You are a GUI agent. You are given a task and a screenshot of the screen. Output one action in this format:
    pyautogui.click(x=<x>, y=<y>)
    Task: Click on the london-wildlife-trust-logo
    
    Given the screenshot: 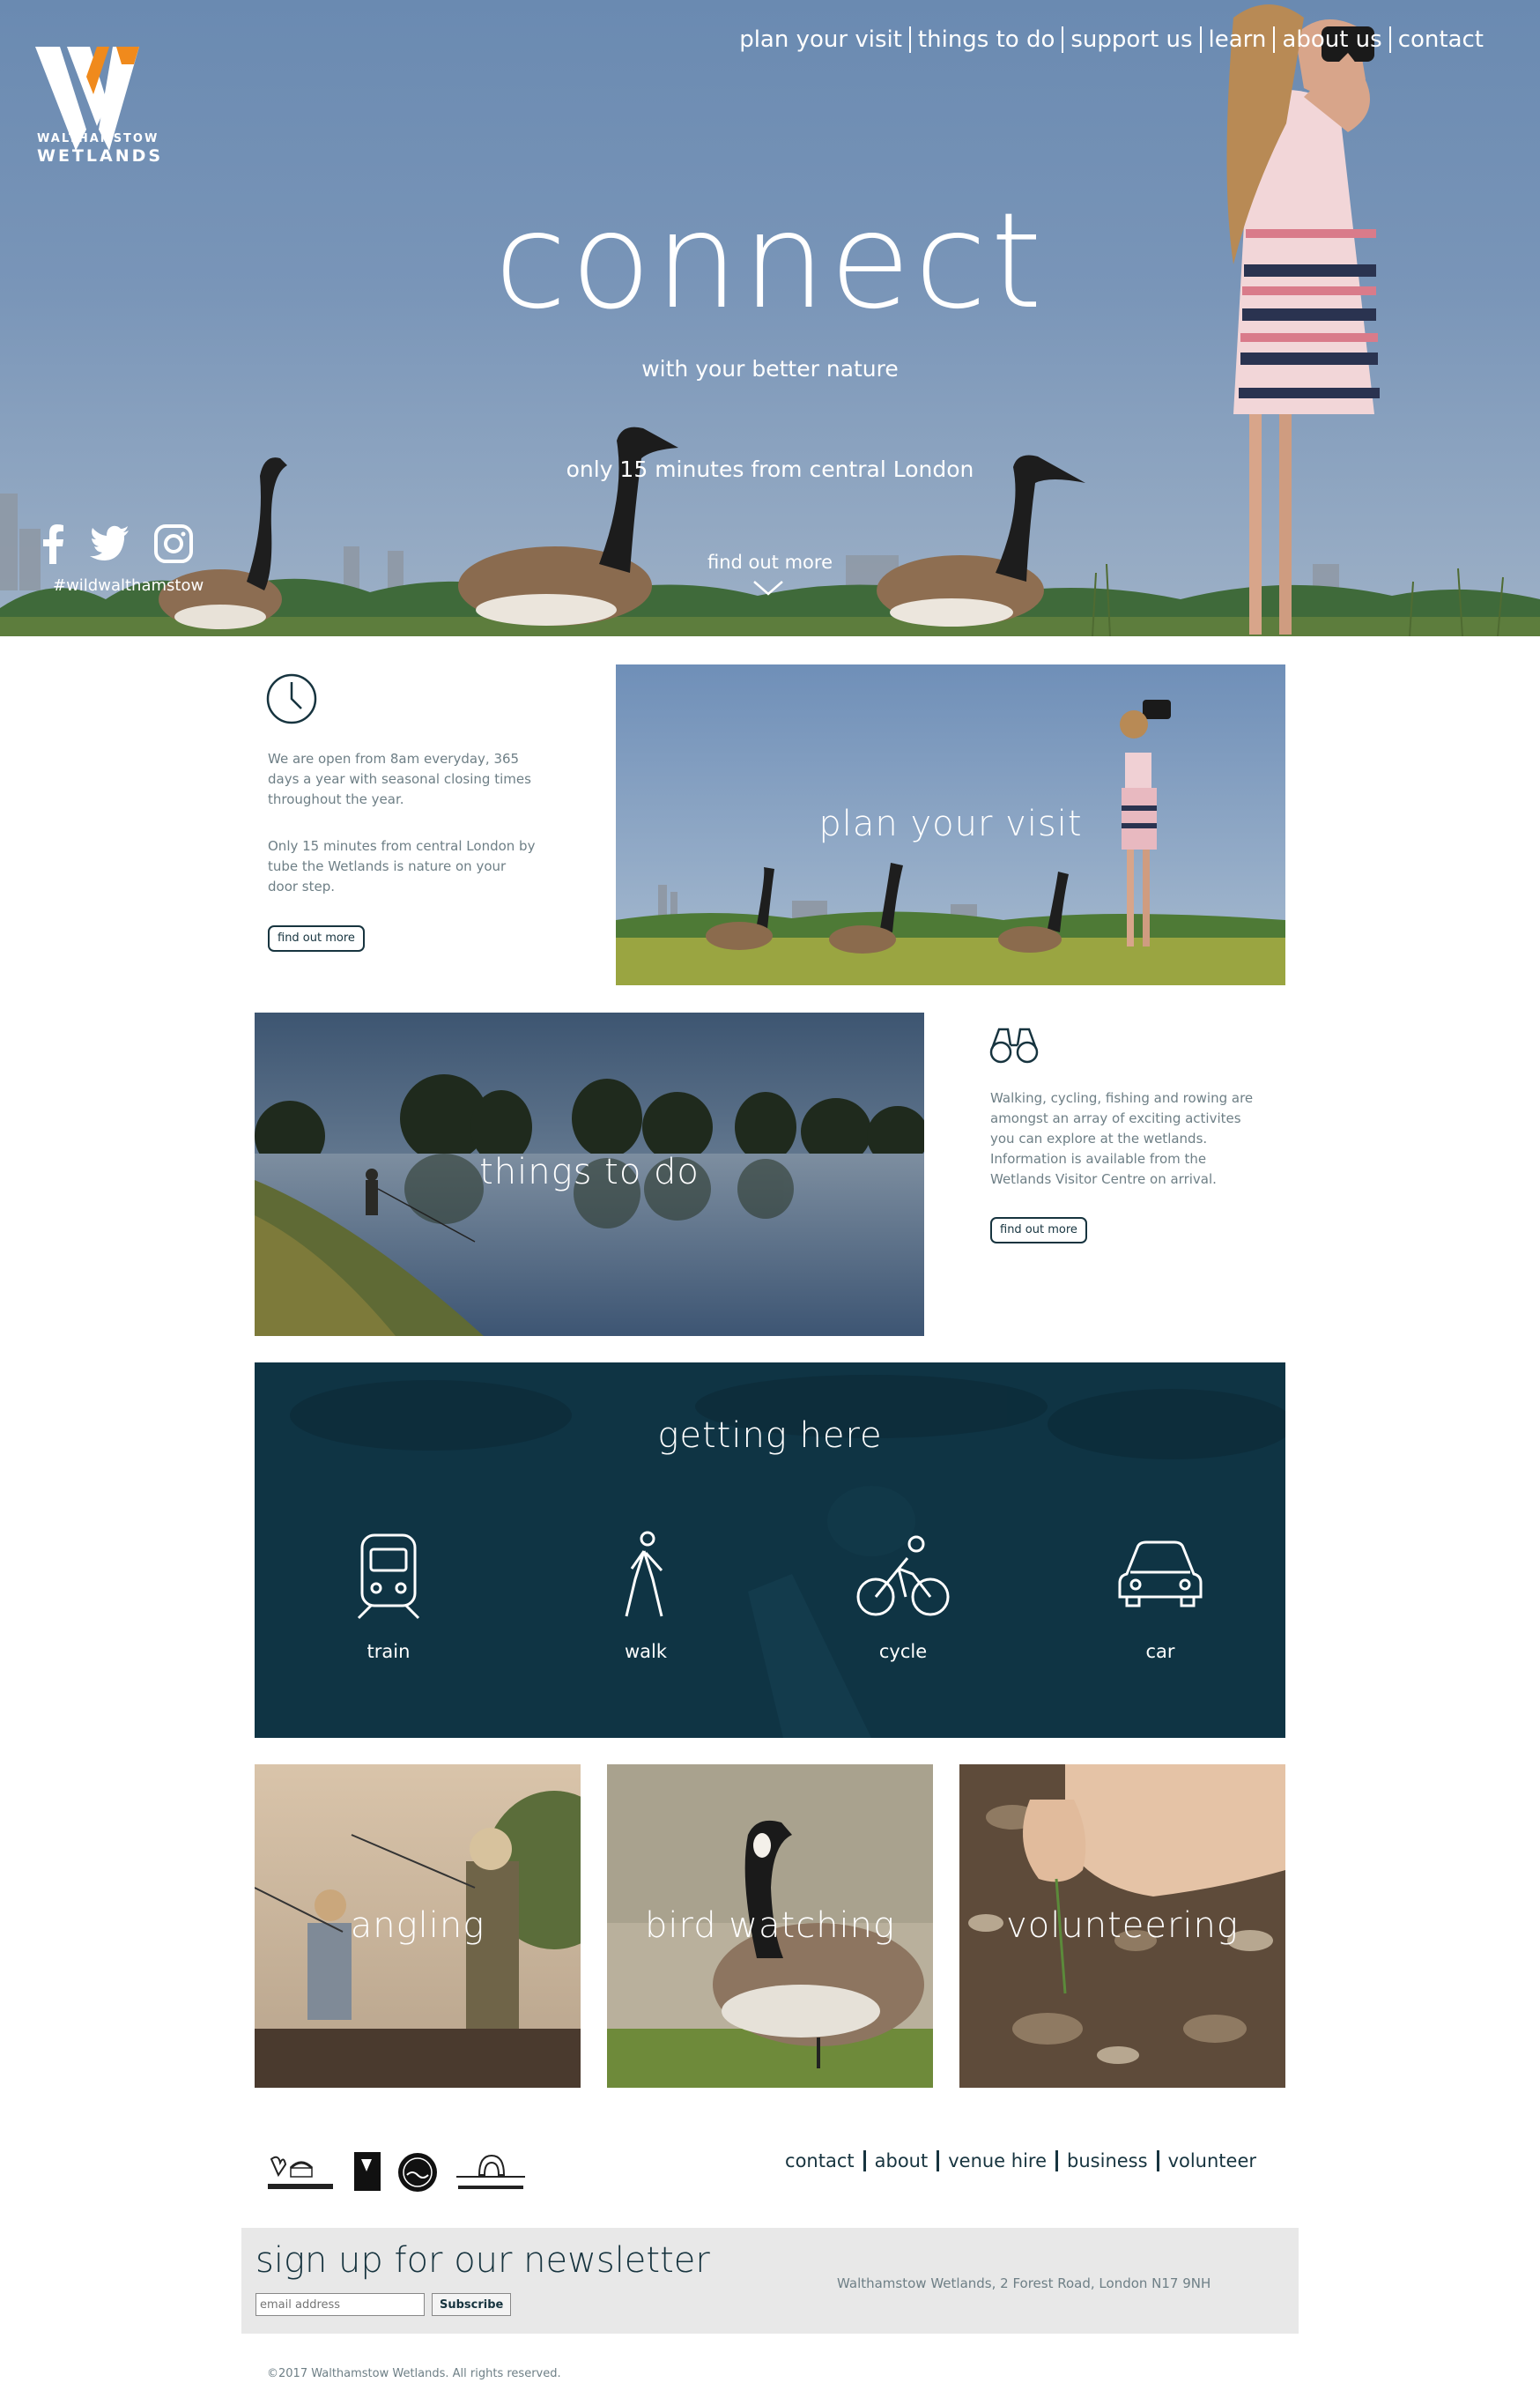 What is the action you would take?
    pyautogui.click(x=367, y=2171)
    